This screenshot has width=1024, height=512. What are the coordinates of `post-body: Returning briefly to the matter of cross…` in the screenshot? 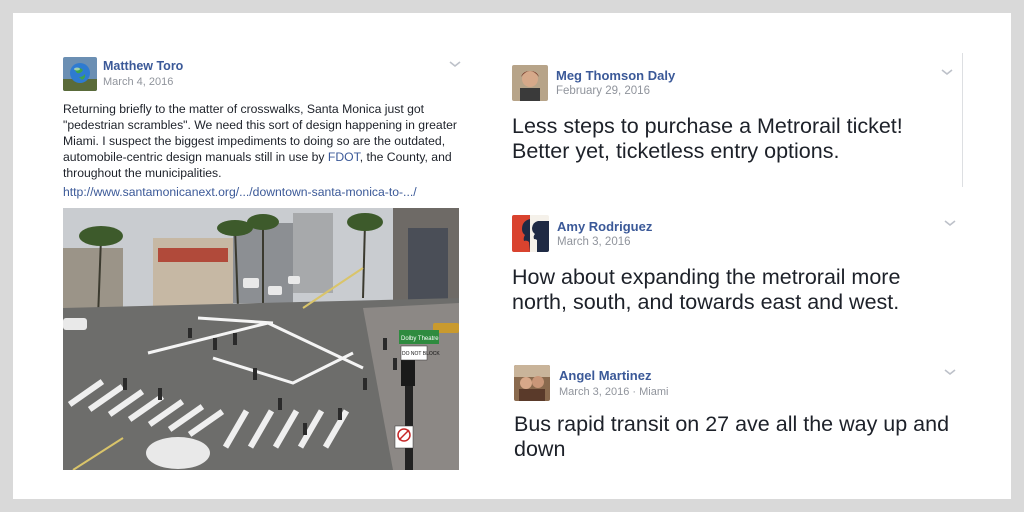 It's located at (263, 141).